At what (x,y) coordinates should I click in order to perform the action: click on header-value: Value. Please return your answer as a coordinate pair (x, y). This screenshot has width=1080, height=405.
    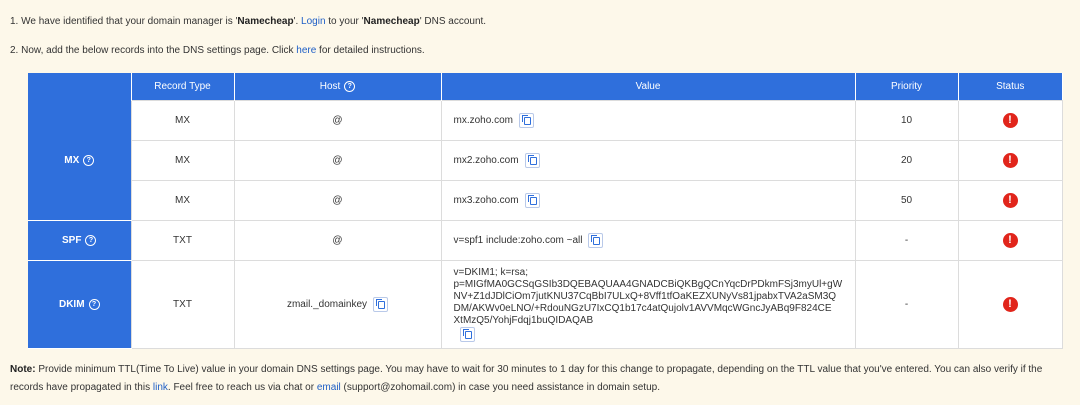
    Looking at the image, I should click on (648, 87).